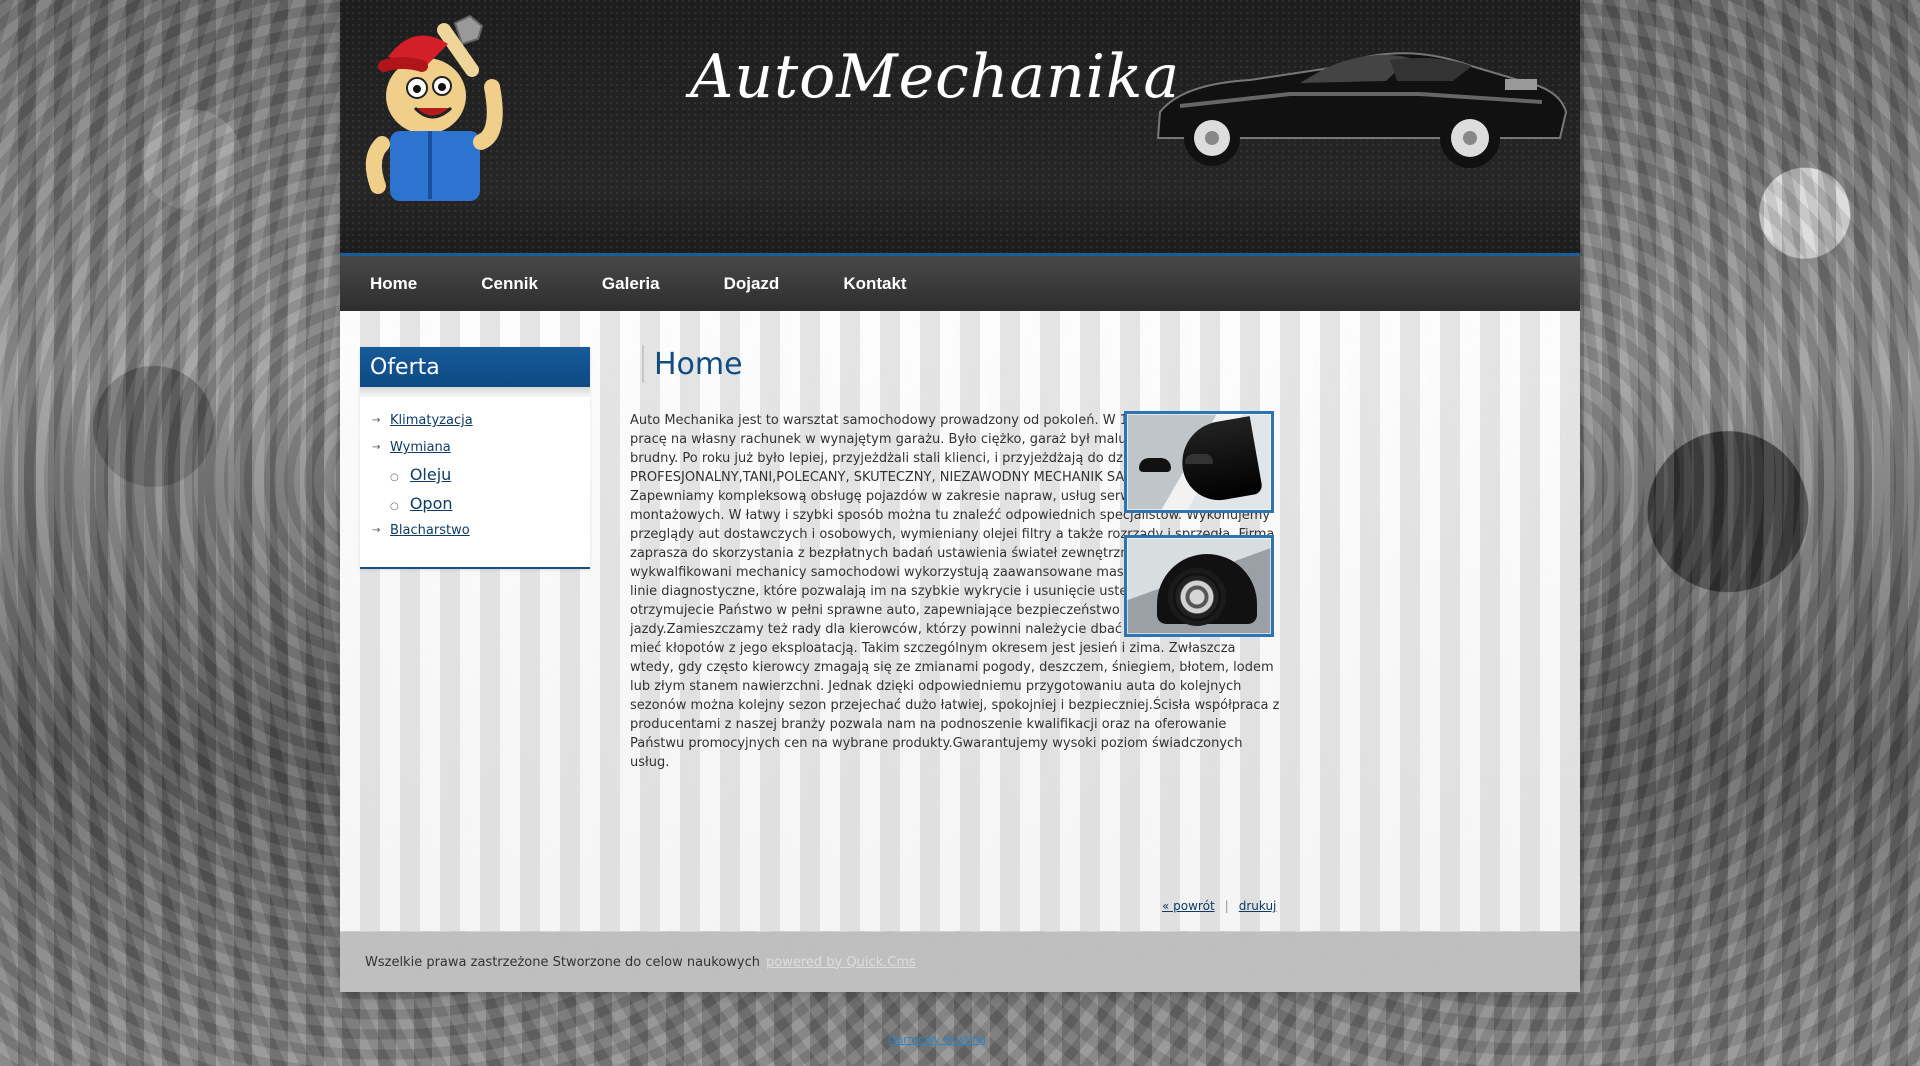 This screenshot has width=1920, height=1066. What do you see at coordinates (490, 474) in the screenshot?
I see `sidebar-subitem-oleju: ○ Oleju` at bounding box center [490, 474].